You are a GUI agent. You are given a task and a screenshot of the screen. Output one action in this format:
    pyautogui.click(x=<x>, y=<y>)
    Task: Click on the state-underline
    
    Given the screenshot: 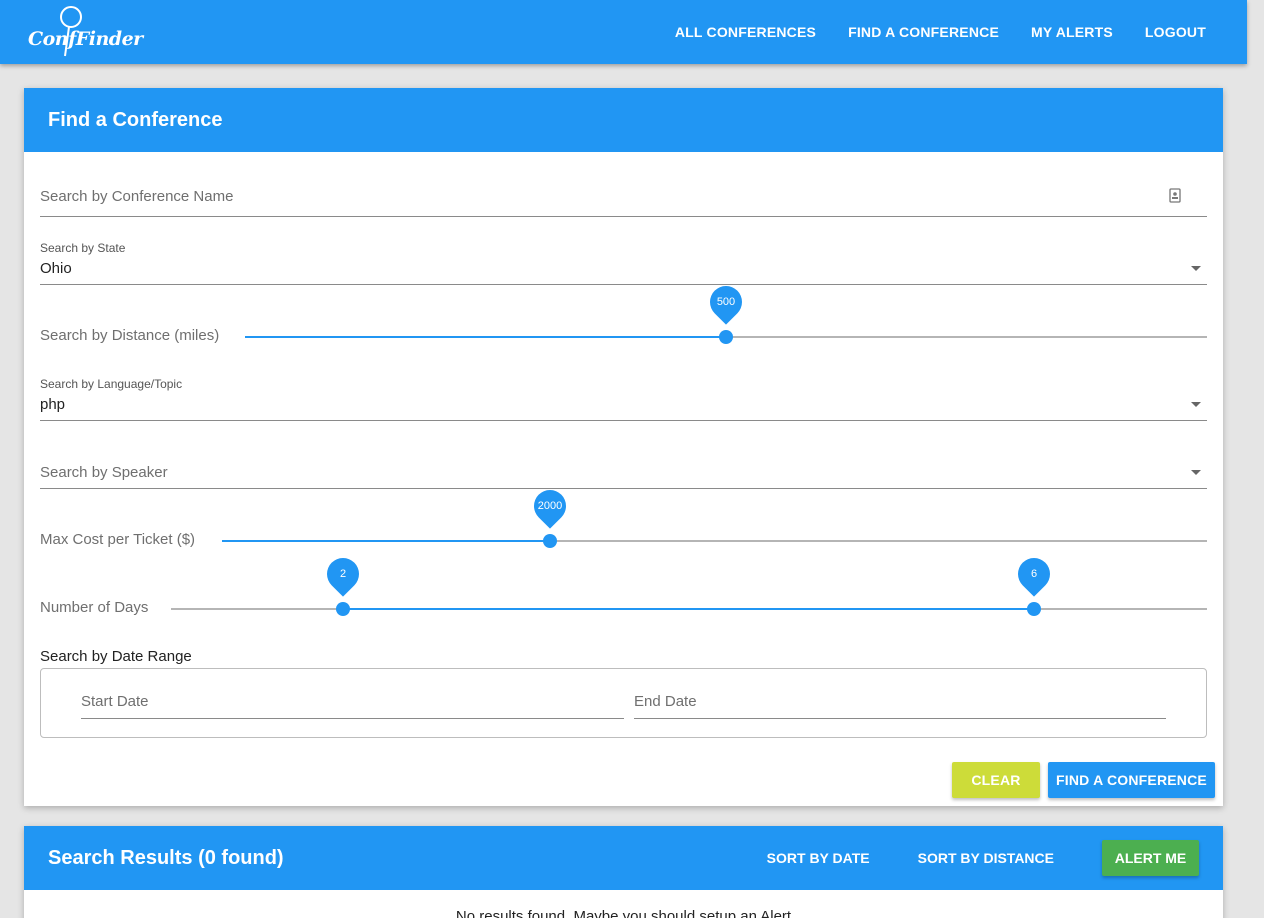 What is the action you would take?
    pyautogui.click(x=623, y=284)
    